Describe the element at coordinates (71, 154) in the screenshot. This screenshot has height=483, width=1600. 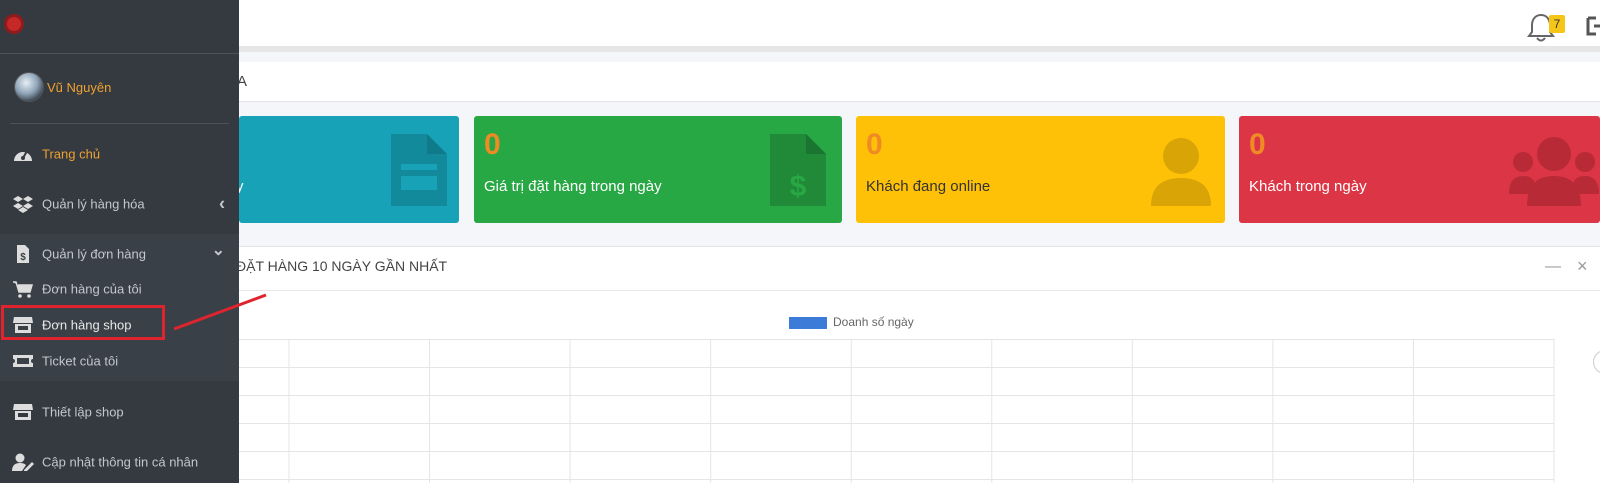
I see `sidebar-item-label: Trang chủ` at that location.